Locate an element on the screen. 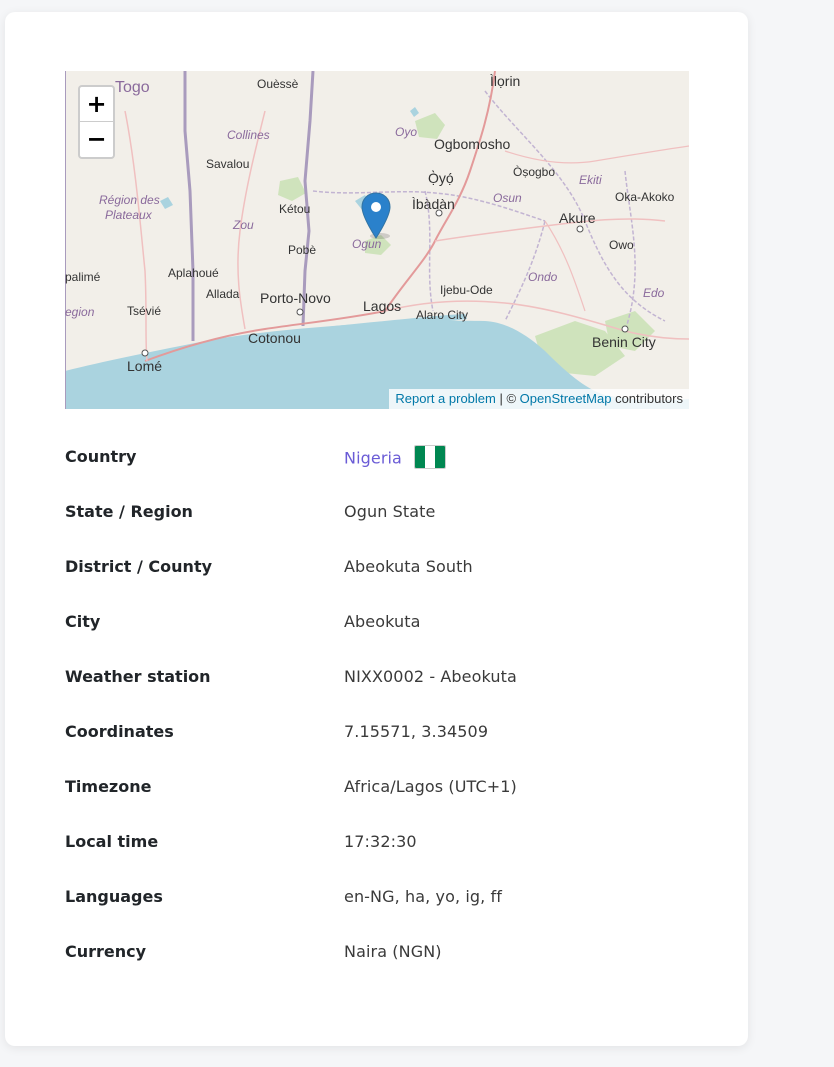 This screenshot has height=1067, width=834. map-label-benin-city: Benin City is located at coordinates (624, 342).